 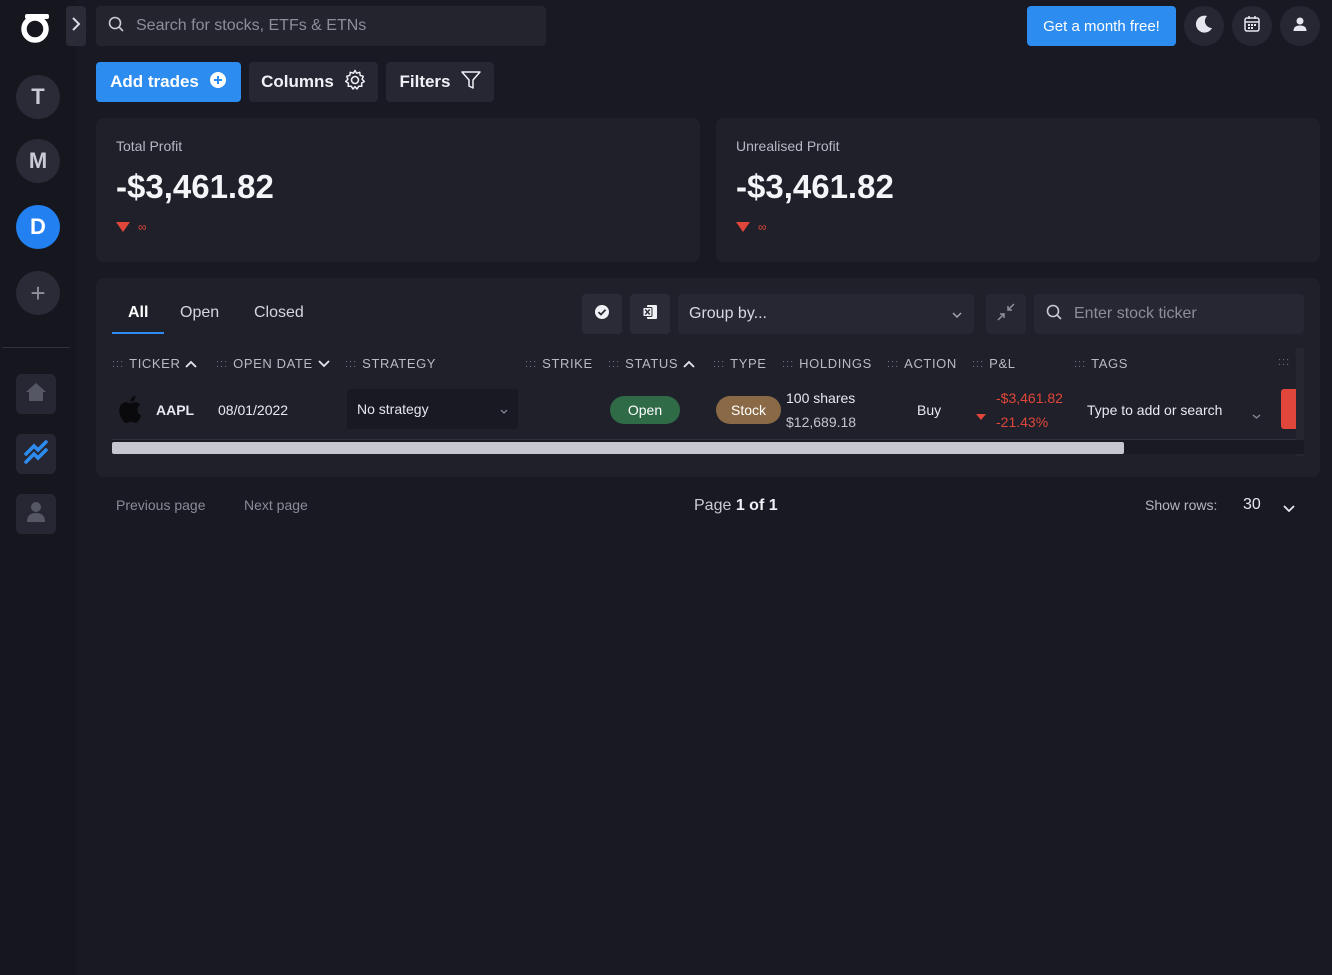 I want to click on columns-button: Columns, so click(x=313, y=82).